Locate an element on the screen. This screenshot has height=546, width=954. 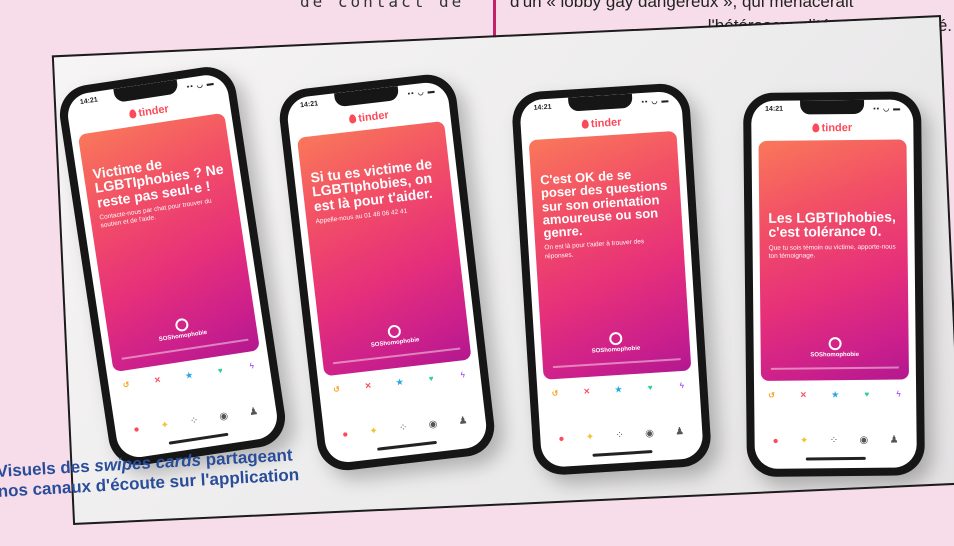
card-headline: Les LGBTIphobies, c'est tolérance 0. is located at coordinates (832, 224).